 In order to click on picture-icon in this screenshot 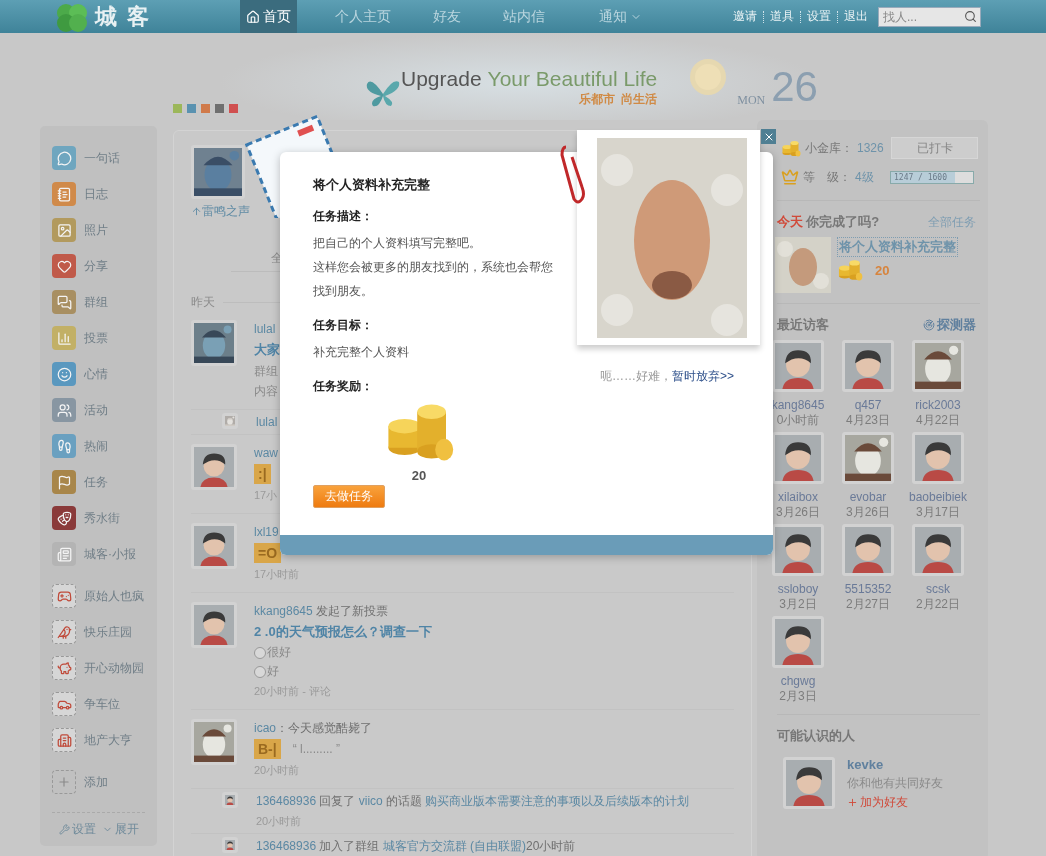, I will do `click(64, 230)`.